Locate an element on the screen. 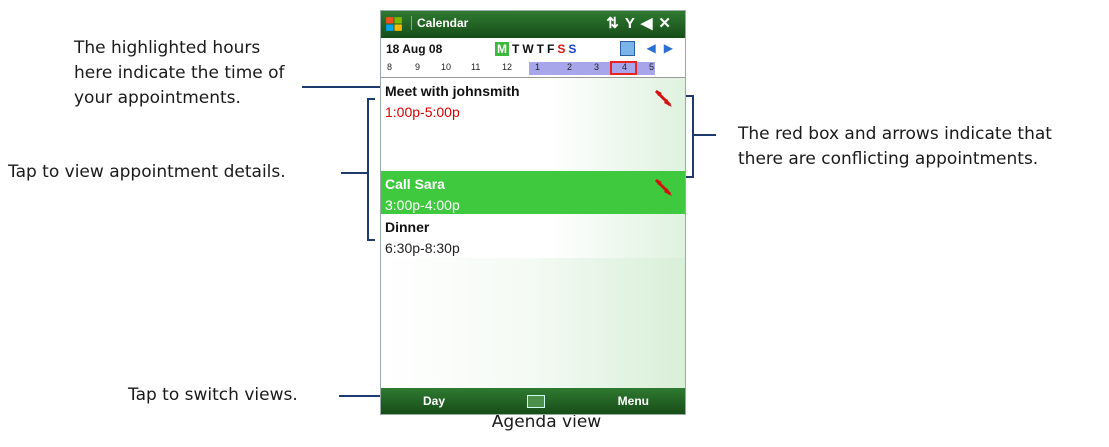 This screenshot has height=447, width=1109. weekday-saturday: S is located at coordinates (562, 49).